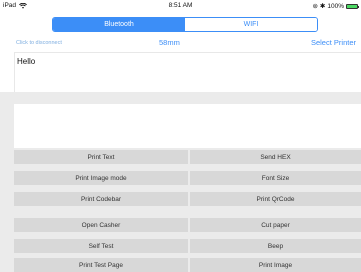 This screenshot has width=361, height=272. What do you see at coordinates (322, 6) in the screenshot?
I see `bluetooth-icon: ✱` at bounding box center [322, 6].